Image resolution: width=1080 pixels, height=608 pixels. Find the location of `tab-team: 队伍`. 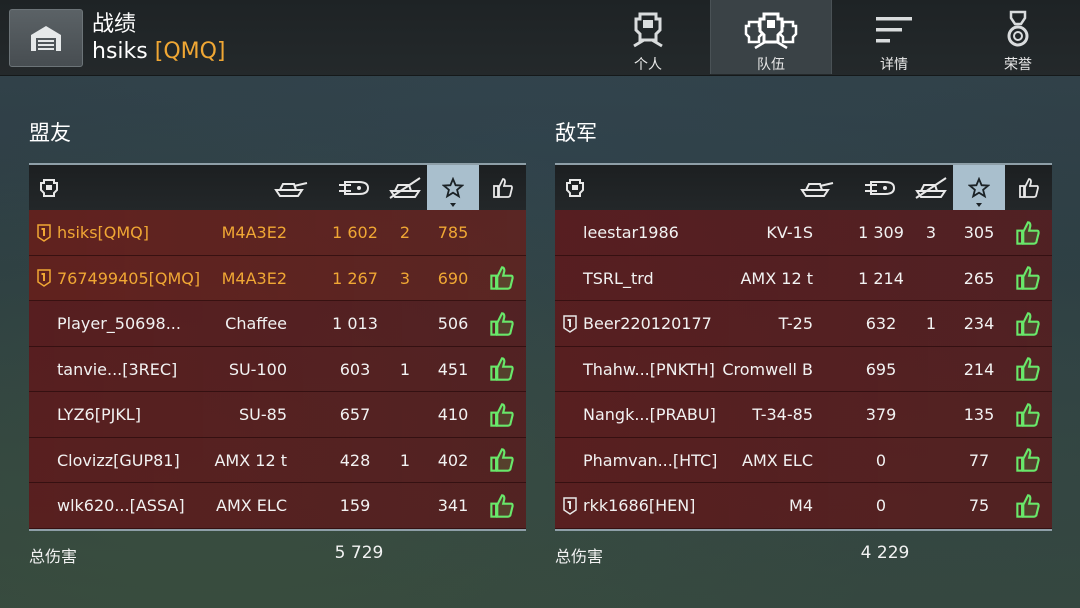

tab-team: 队伍 is located at coordinates (771, 37).